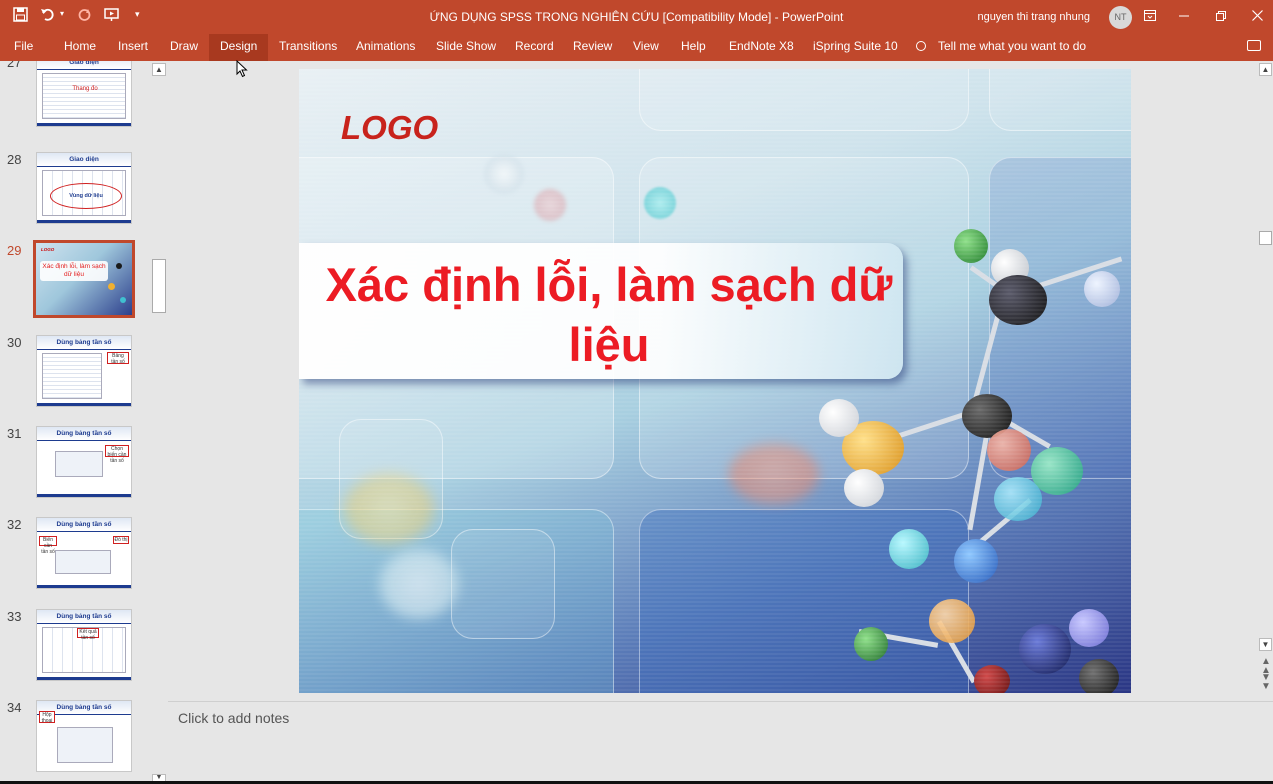 The image size is (1273, 784). I want to click on thumbnail-callout-left: Biến cần tần số, so click(48, 545).